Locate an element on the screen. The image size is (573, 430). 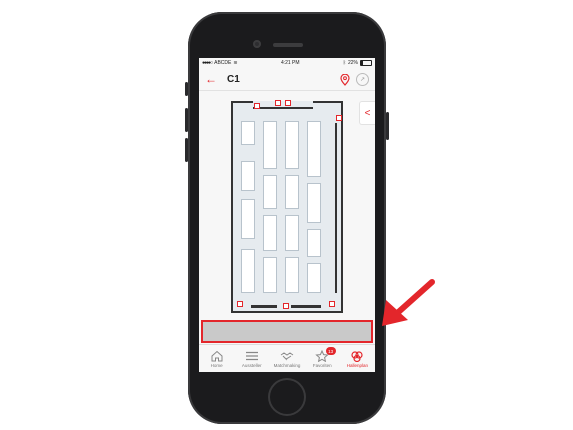
list-icon is located at coordinates (251, 356).